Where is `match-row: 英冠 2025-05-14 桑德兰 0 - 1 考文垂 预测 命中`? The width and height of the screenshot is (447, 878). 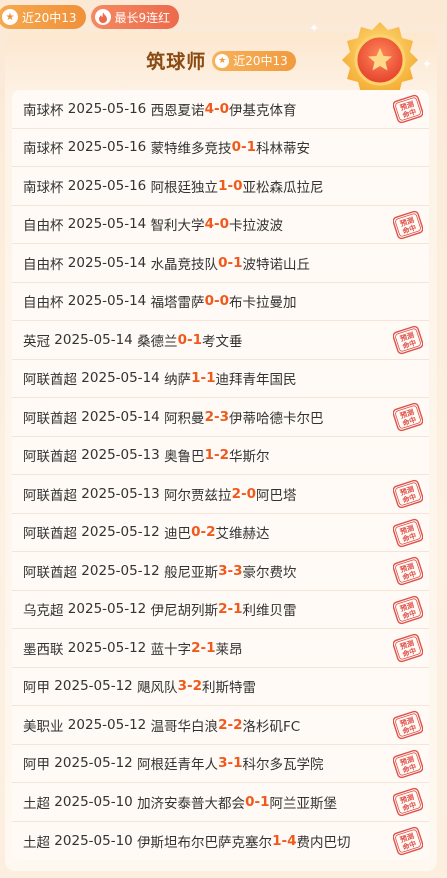
match-row: 英冠 2025-05-14 桑德兰 0 - 1 考文垂 预测 命中 is located at coordinates (220, 340).